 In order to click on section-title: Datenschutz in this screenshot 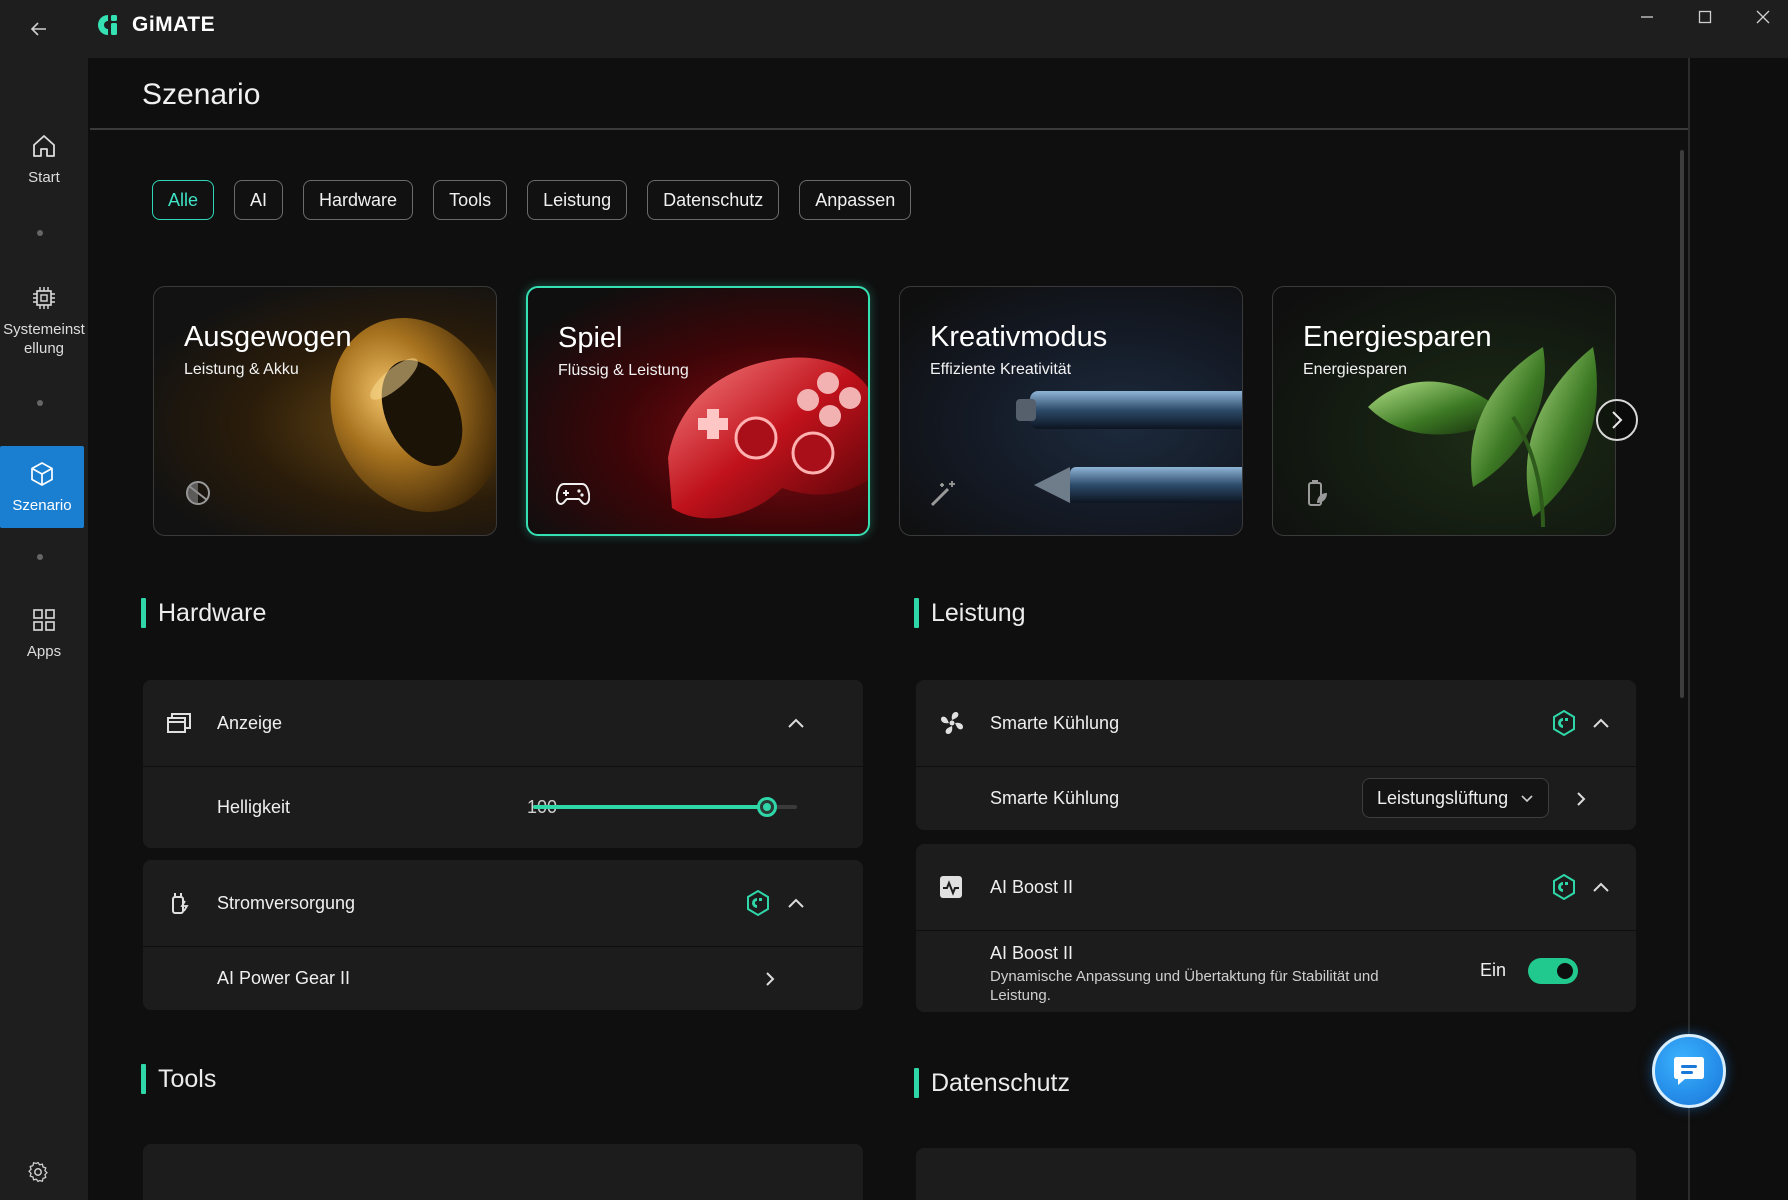, I will do `click(1000, 1082)`.